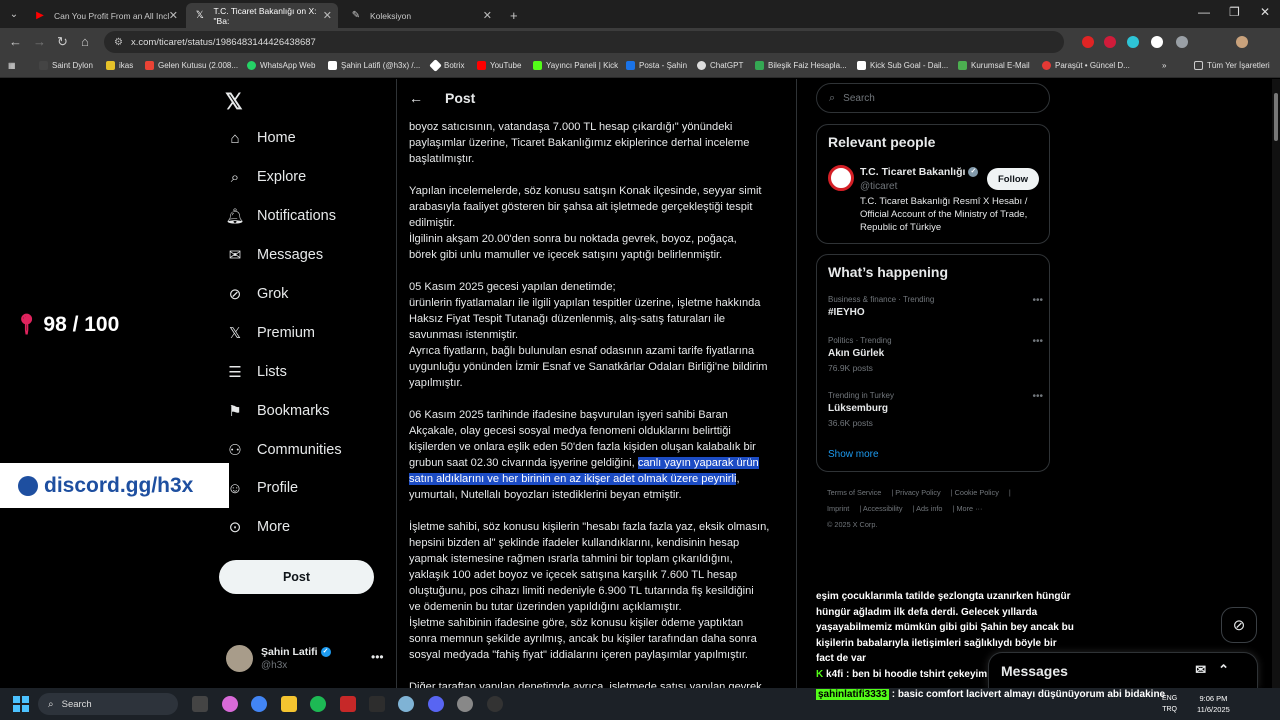  I want to click on bookmark-item: WhatsApp Web, so click(281, 65).